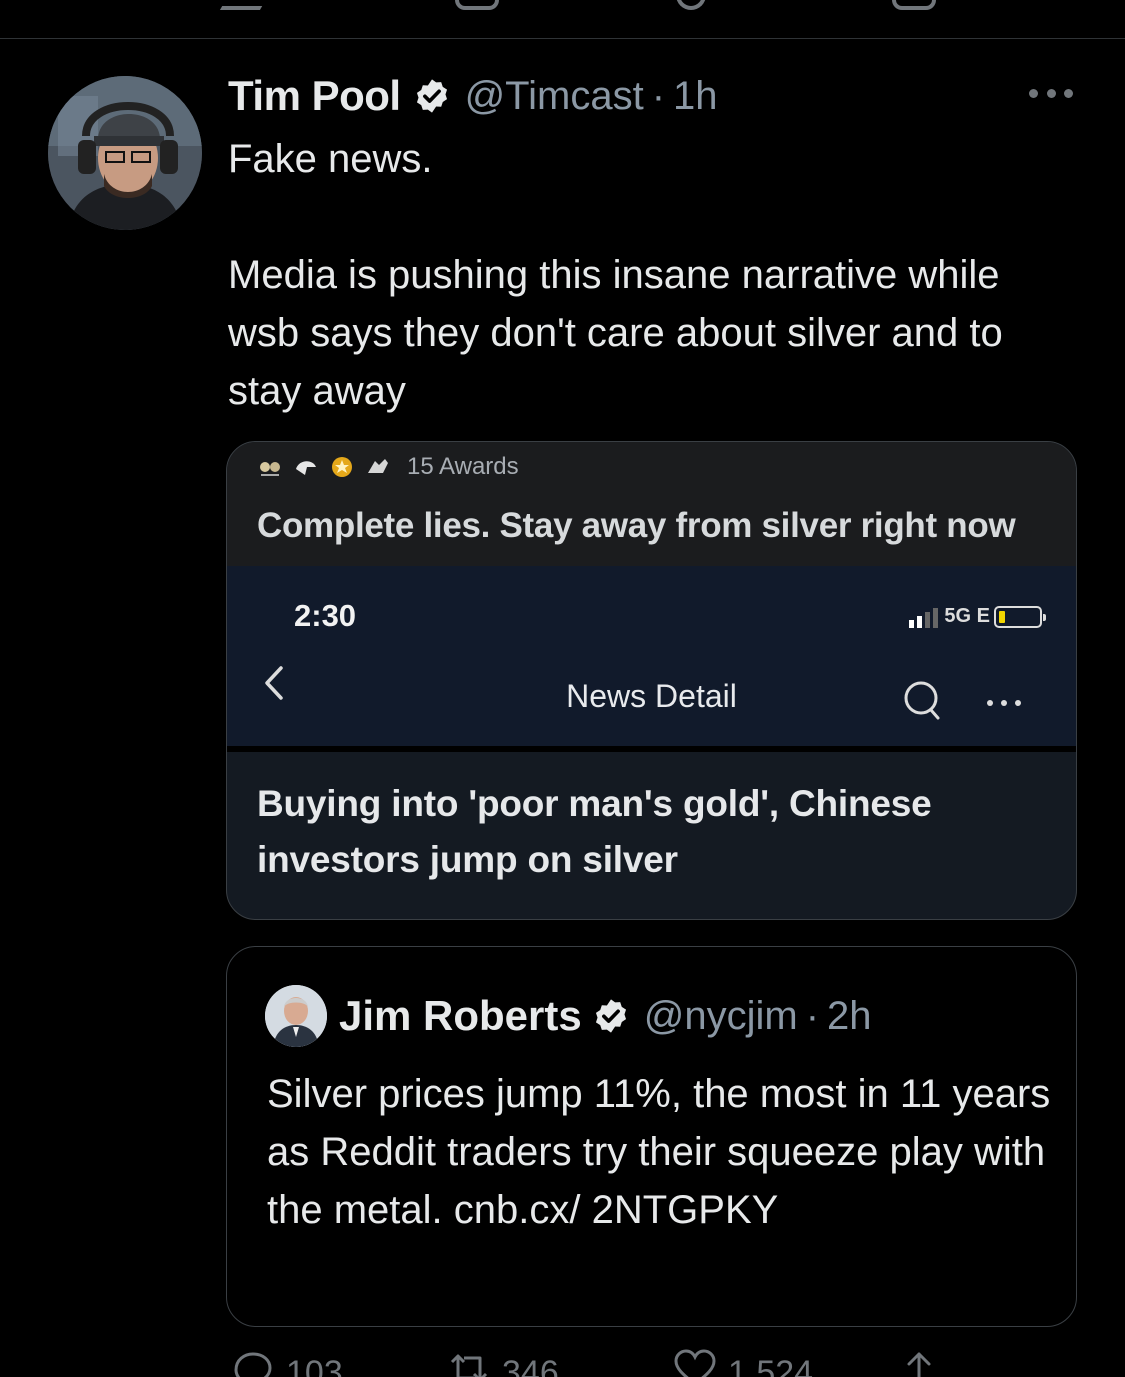 The height and width of the screenshot is (1377, 1125). What do you see at coordinates (695, 1363) in the screenshot?
I see `like-icon` at bounding box center [695, 1363].